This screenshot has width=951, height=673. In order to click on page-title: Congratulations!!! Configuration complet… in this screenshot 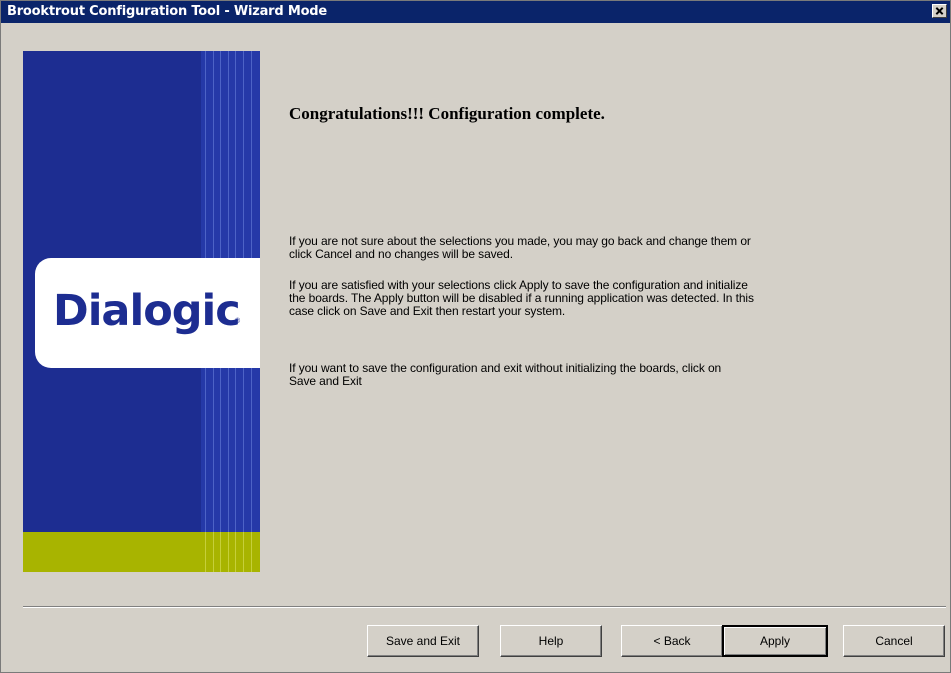, I will do `click(447, 113)`.